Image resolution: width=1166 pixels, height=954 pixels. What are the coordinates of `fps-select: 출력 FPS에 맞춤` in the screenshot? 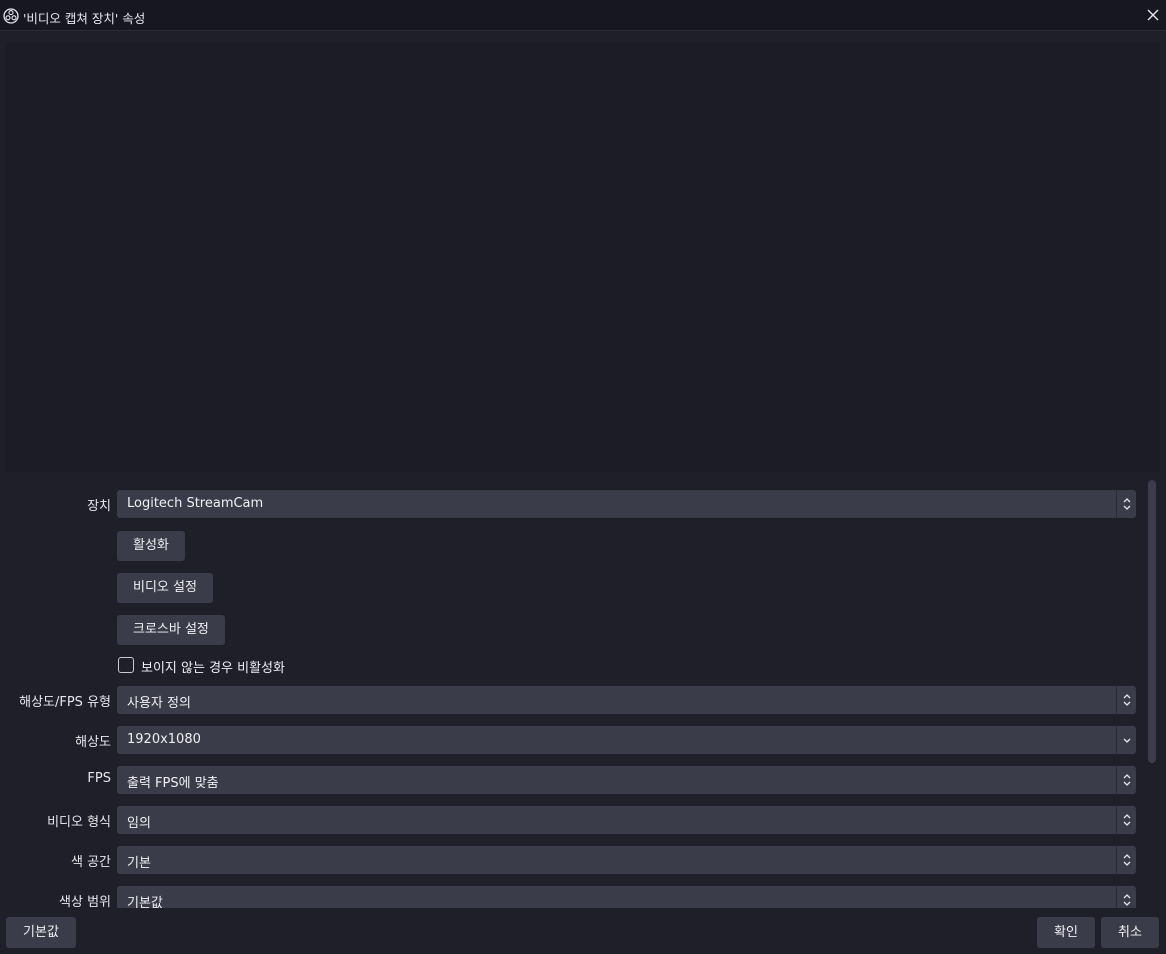 It's located at (626, 780).